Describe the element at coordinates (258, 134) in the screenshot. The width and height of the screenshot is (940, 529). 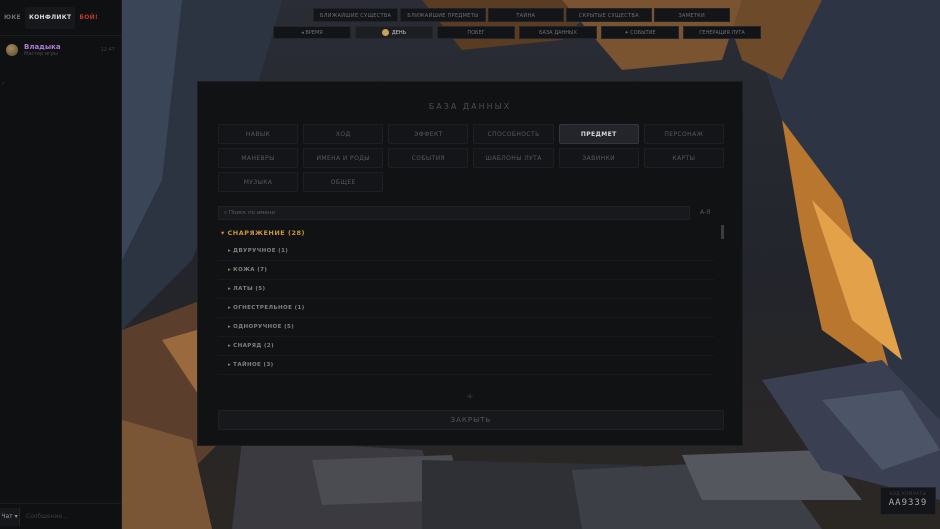
I see `category-skill: НАВЫК` at that location.